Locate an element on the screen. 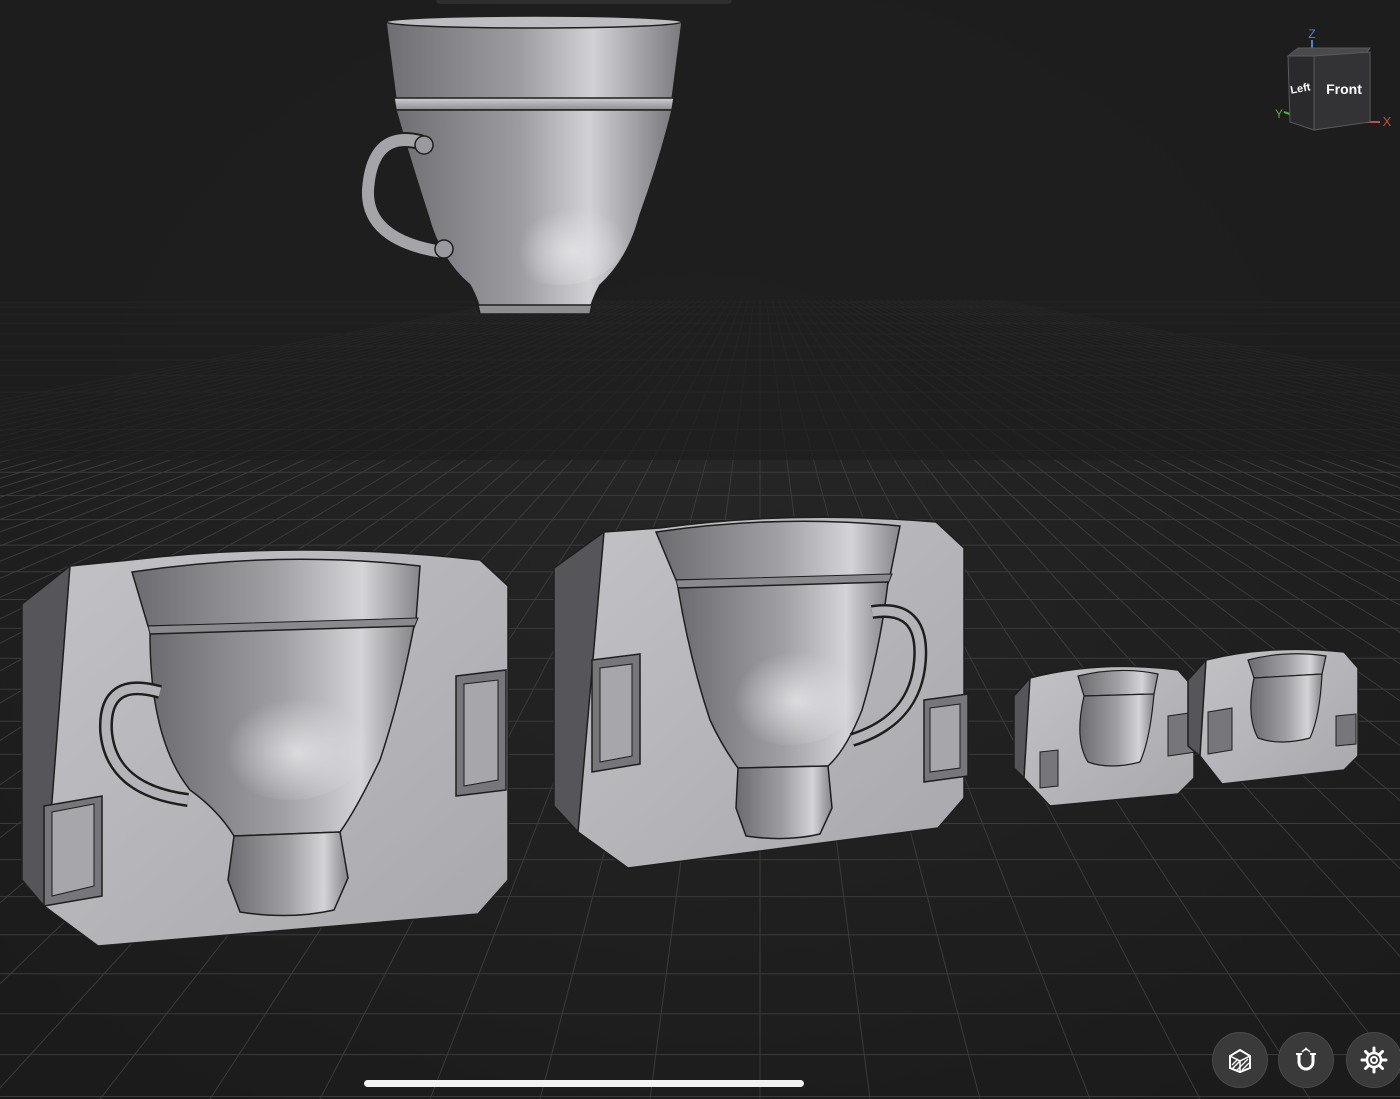 The height and width of the screenshot is (1099, 1400). section-view-icon is located at coordinates (1240, 1060).